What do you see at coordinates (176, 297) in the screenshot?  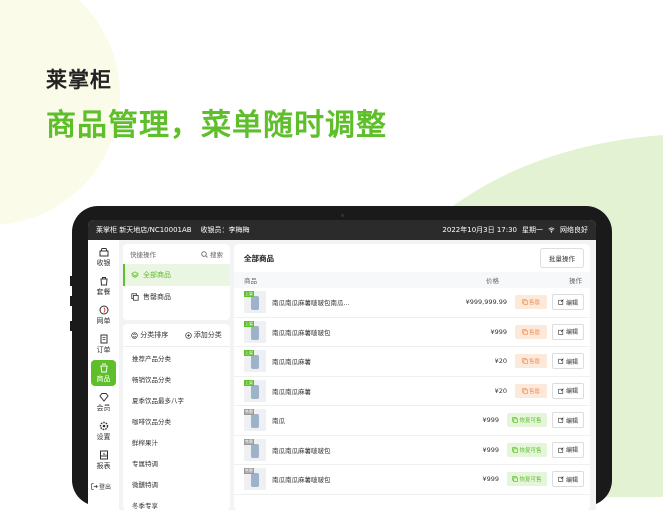 I see `quick-item-soldout: 售罄商品` at bounding box center [176, 297].